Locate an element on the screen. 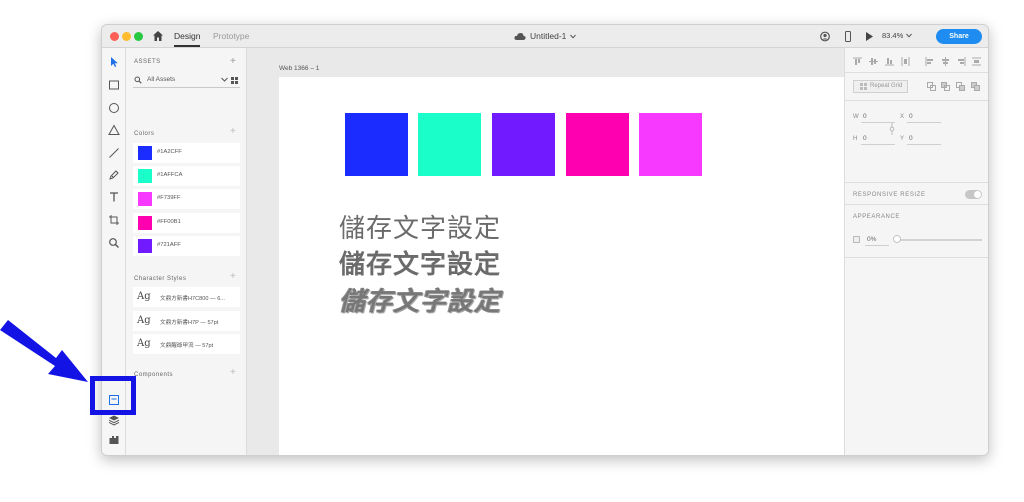  artboard-label: Web 1366 – 1 is located at coordinates (299, 68).